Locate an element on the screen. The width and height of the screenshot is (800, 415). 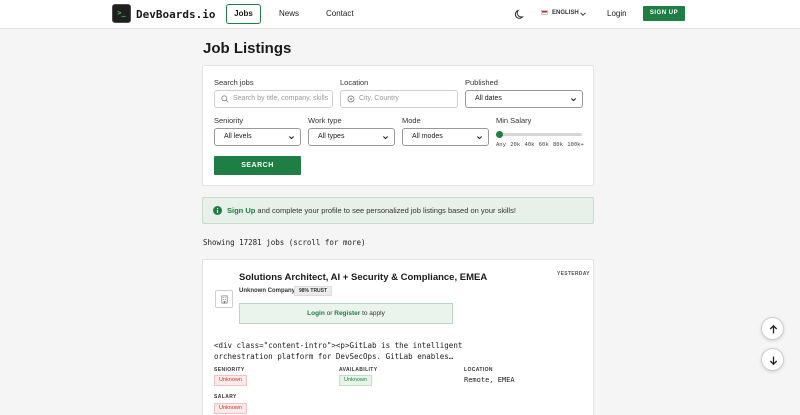
scroll-up-button is located at coordinates (772, 328).